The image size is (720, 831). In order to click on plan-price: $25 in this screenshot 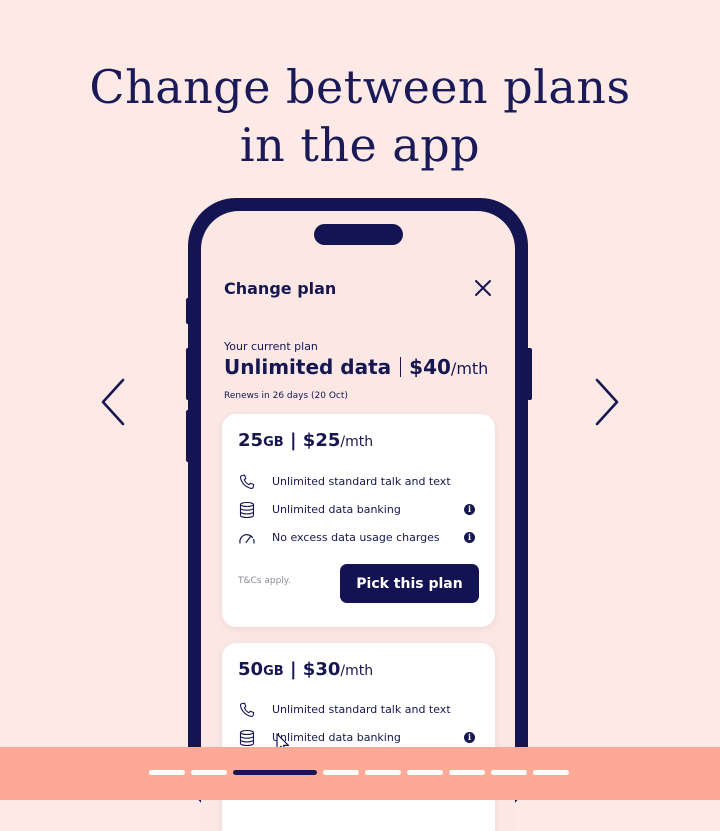, I will do `click(321, 440)`.